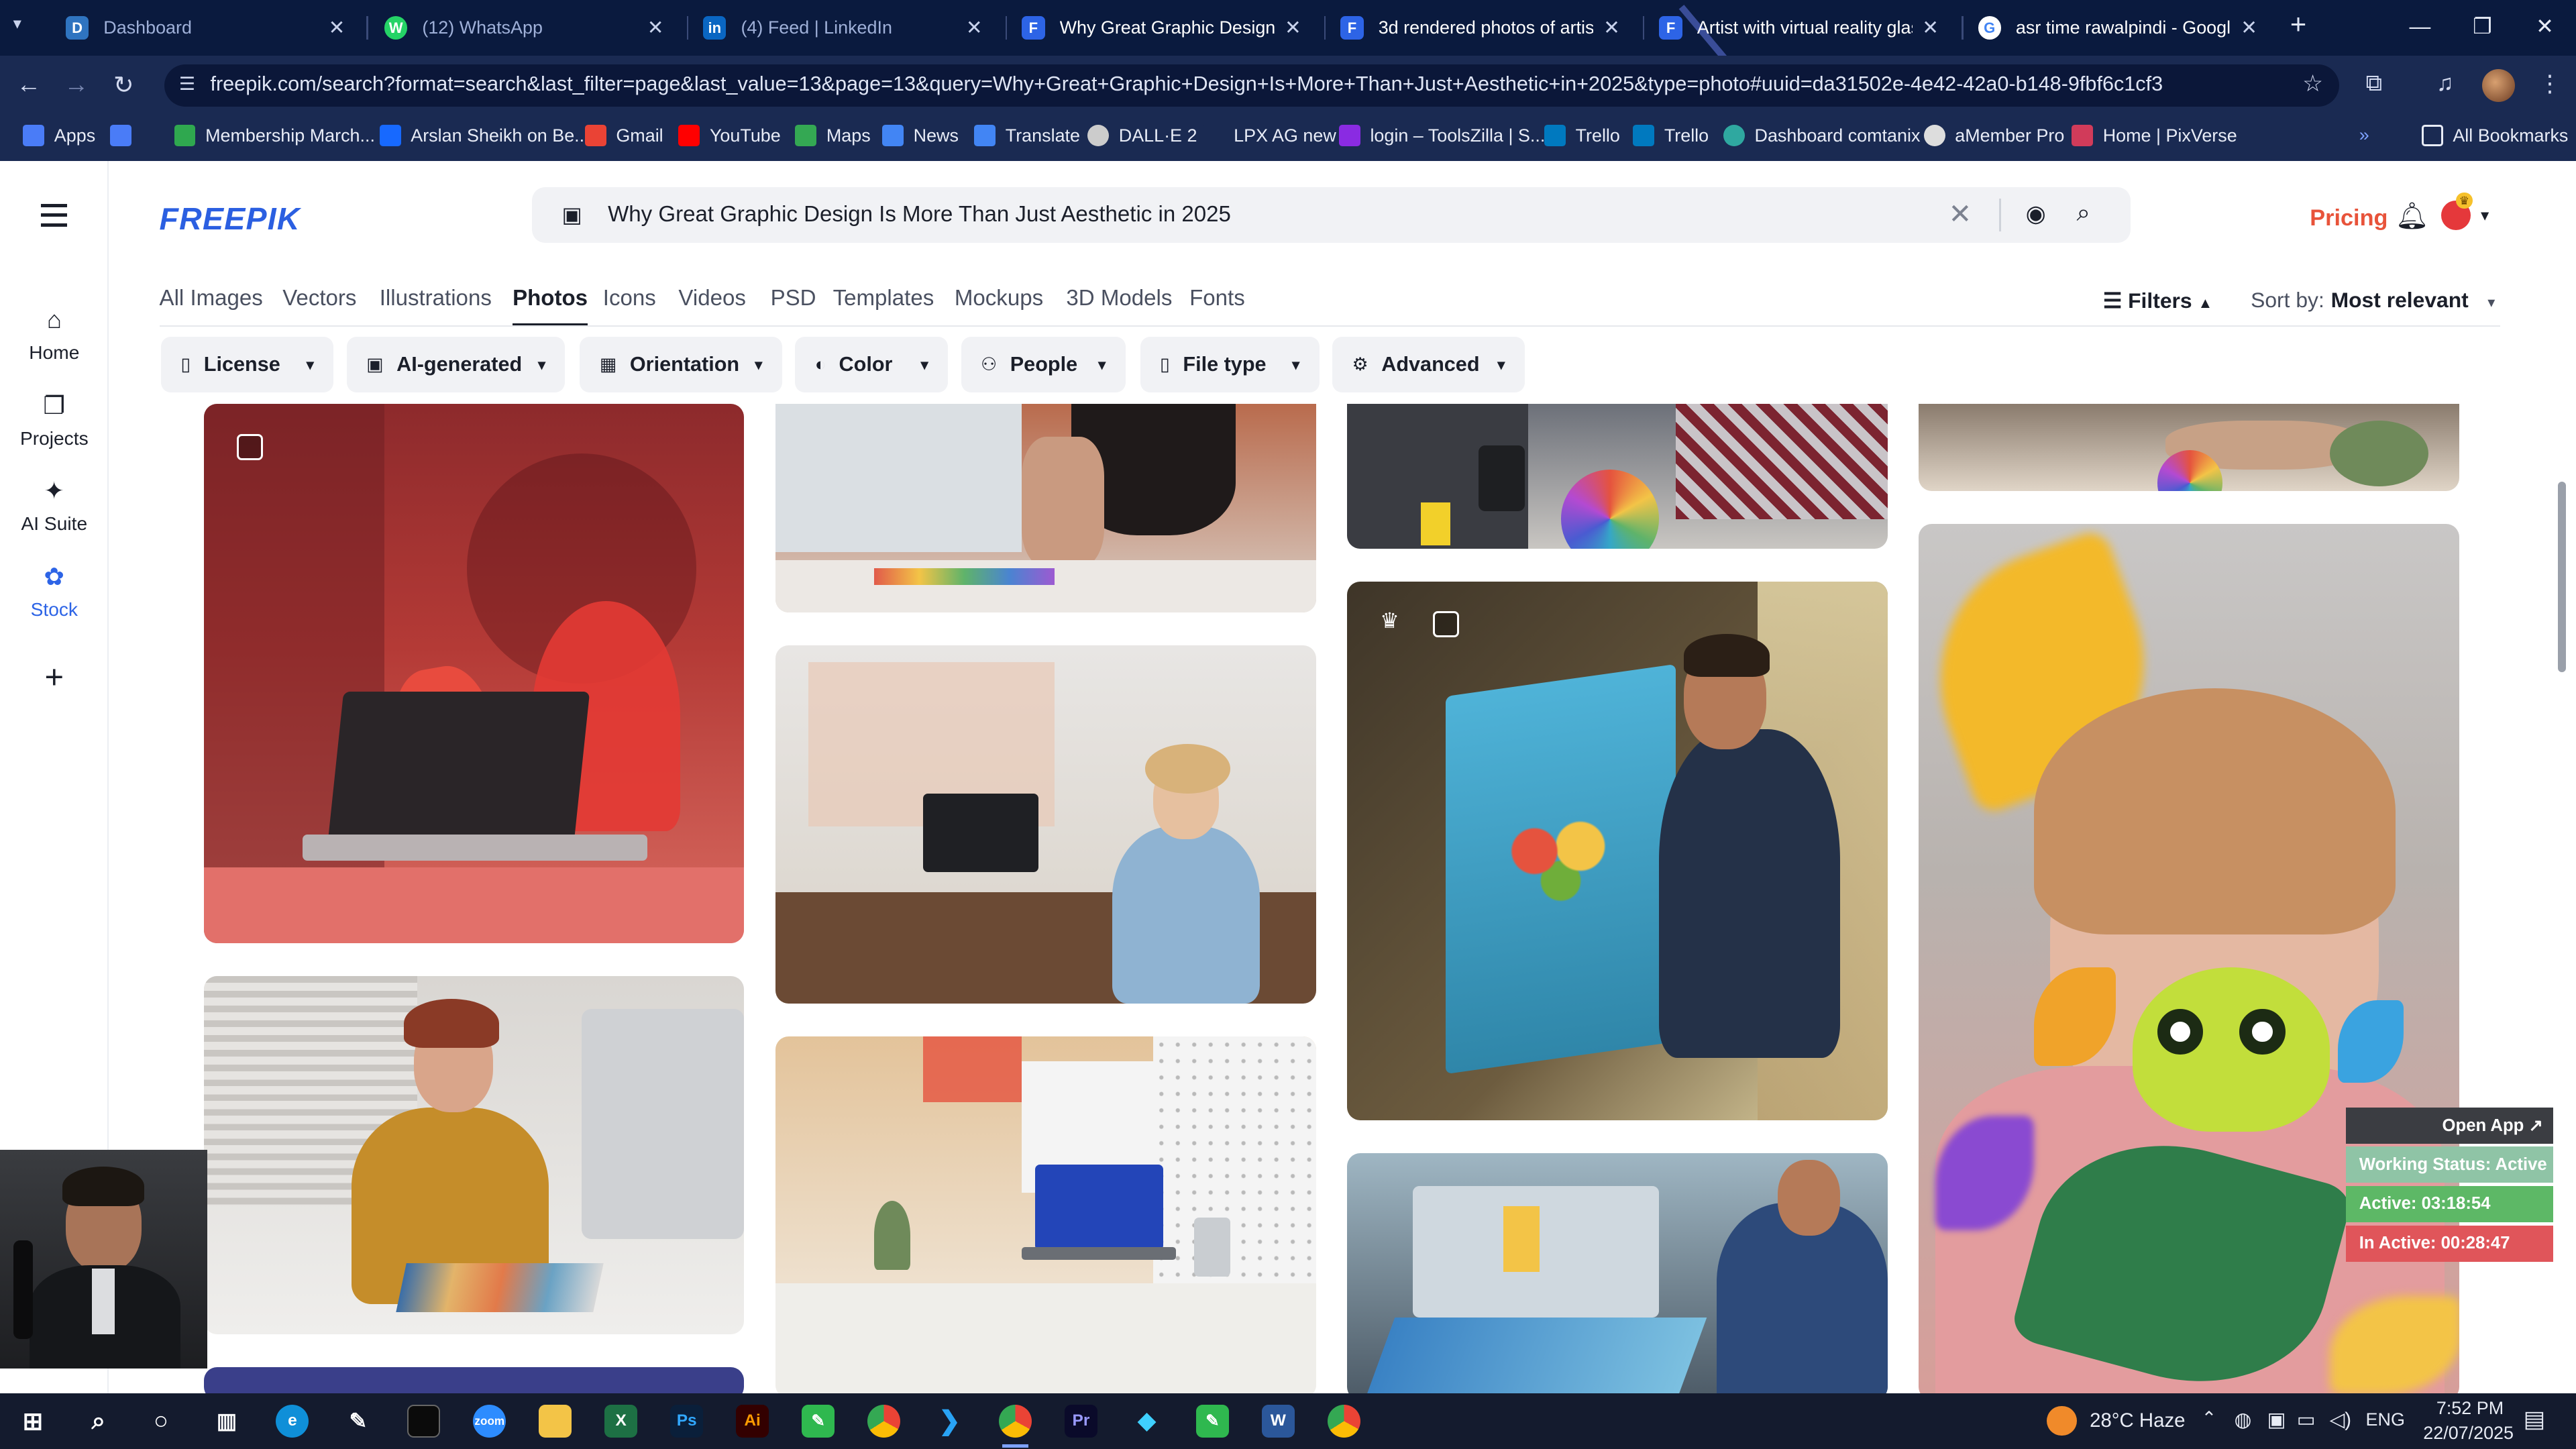  Describe the element at coordinates (2189, 958) in the screenshot. I see `photo-woman-illustration-butterflies` at that location.